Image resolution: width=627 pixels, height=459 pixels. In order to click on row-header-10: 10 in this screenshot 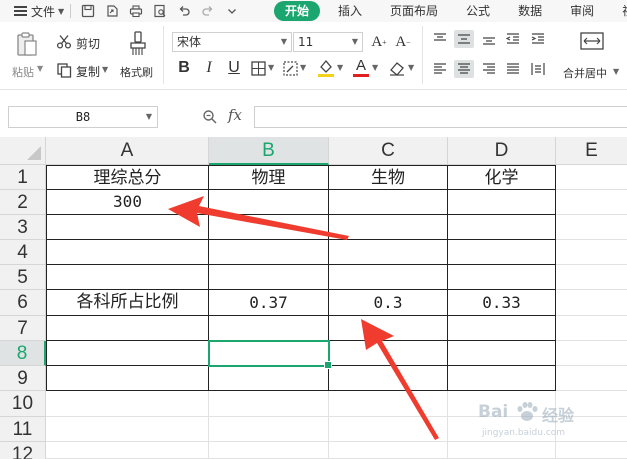, I will do `click(23, 404)`.